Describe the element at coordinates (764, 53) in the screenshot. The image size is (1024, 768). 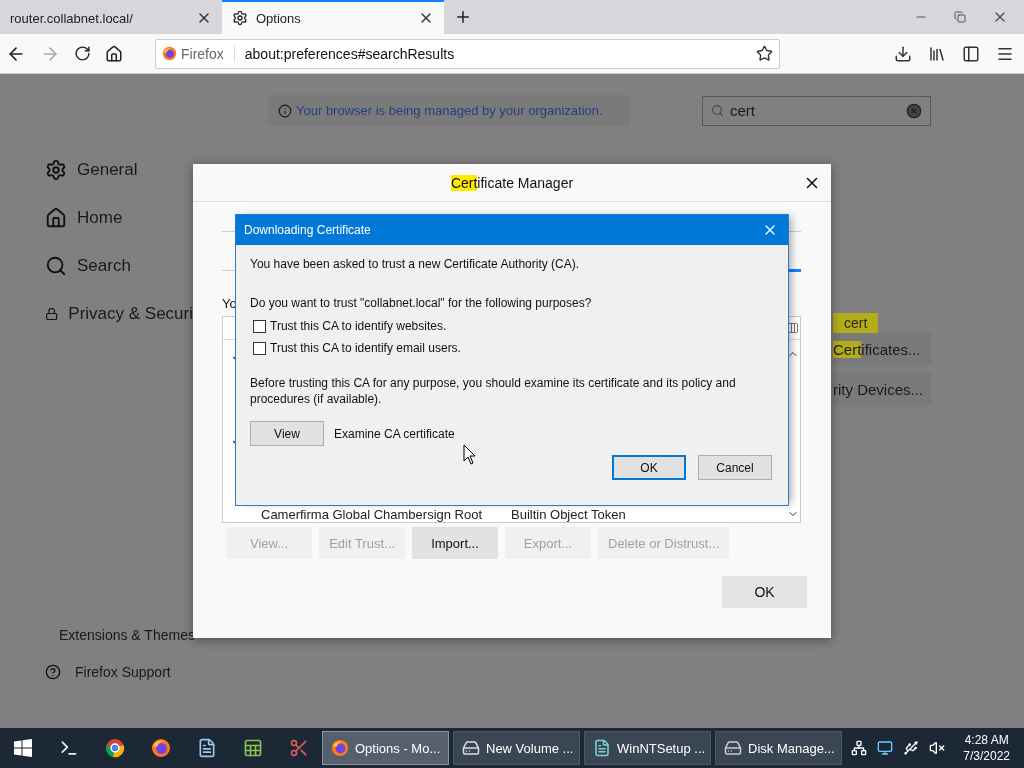
I see `bookmark-star-icon` at that location.